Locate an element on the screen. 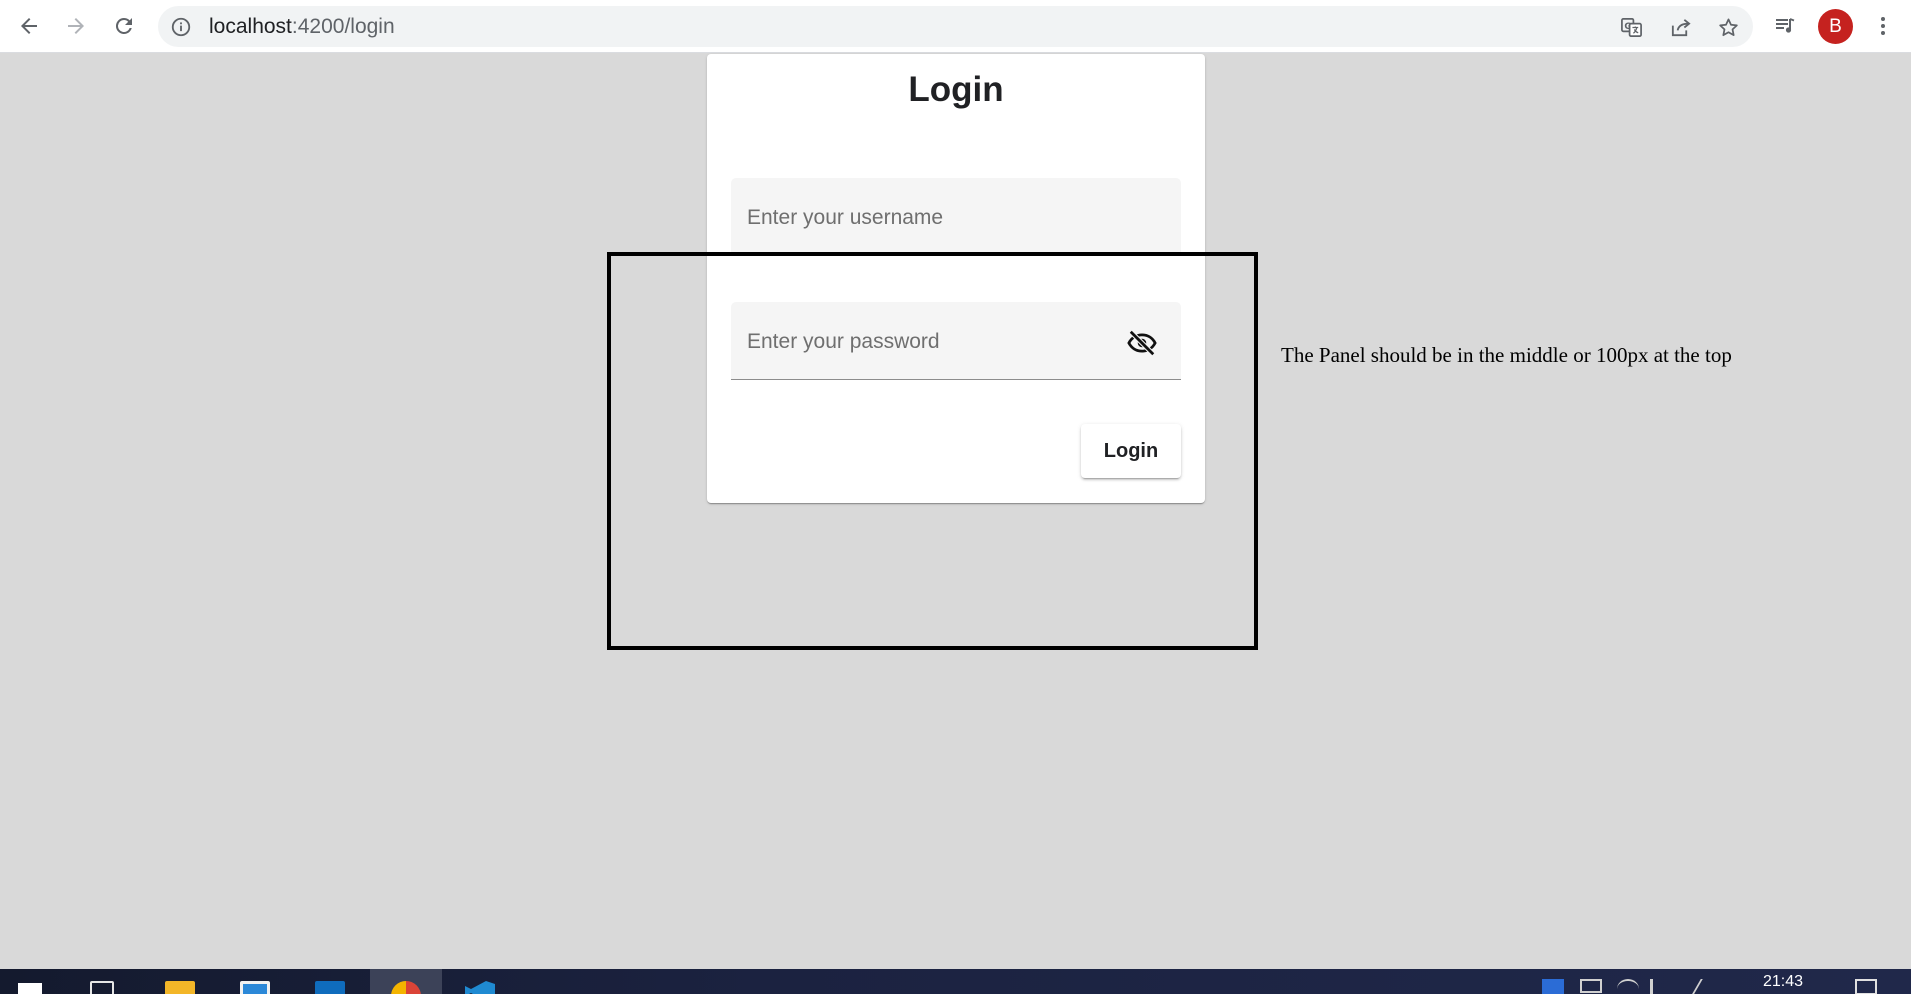 The height and width of the screenshot is (994, 1911). tray-battery-icon is located at coordinates (1591, 986).